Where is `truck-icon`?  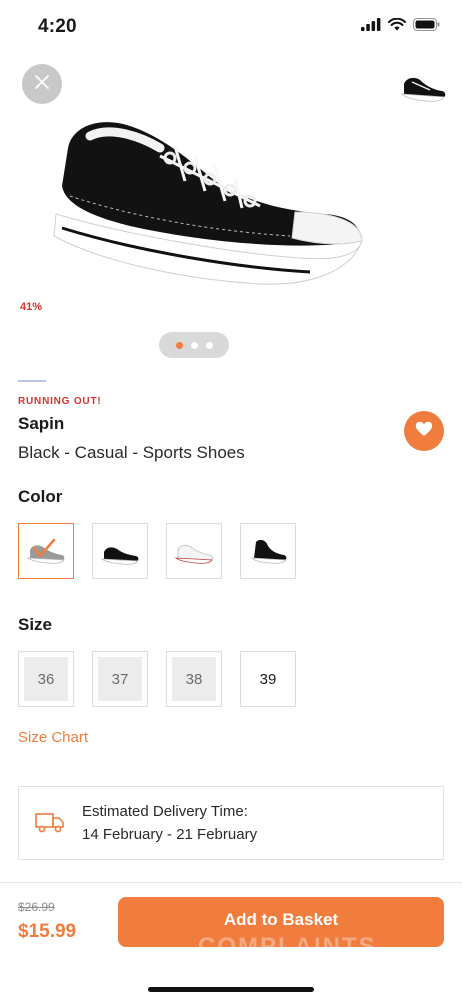
truck-icon is located at coordinates (50, 824).